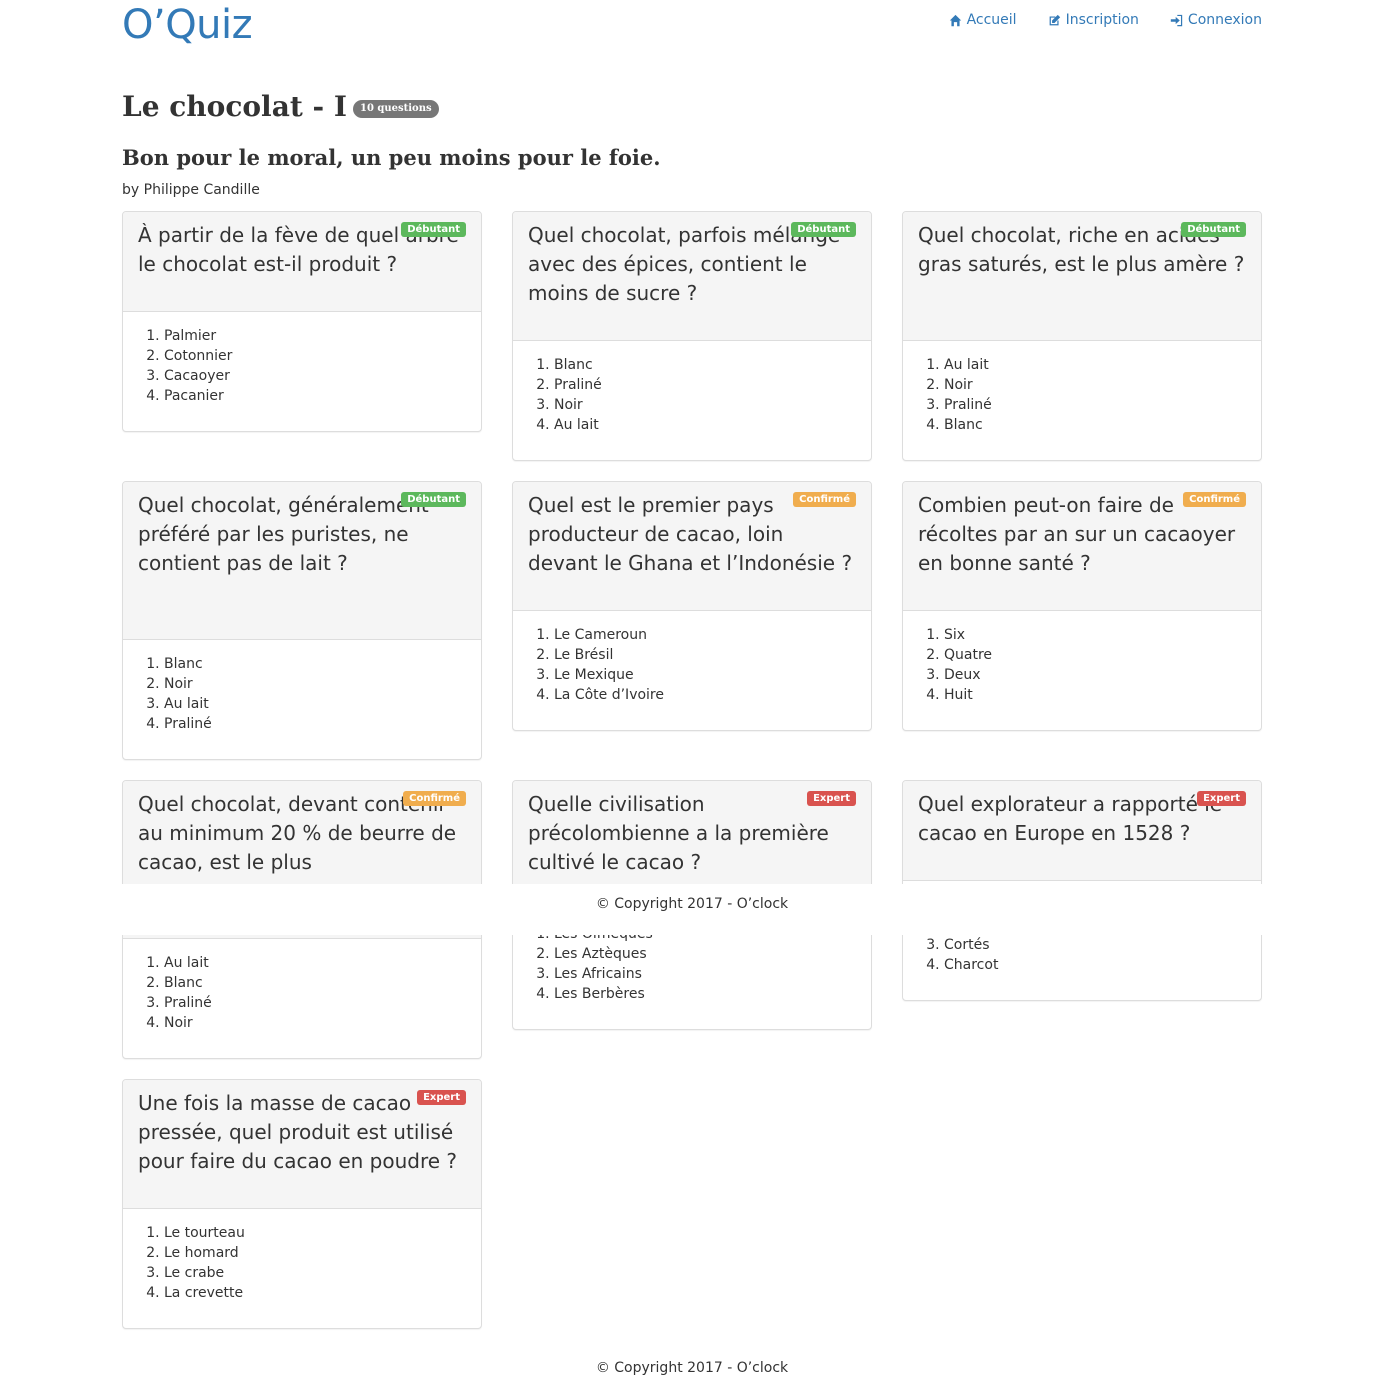  I want to click on sign-in-icon, so click(1176, 20).